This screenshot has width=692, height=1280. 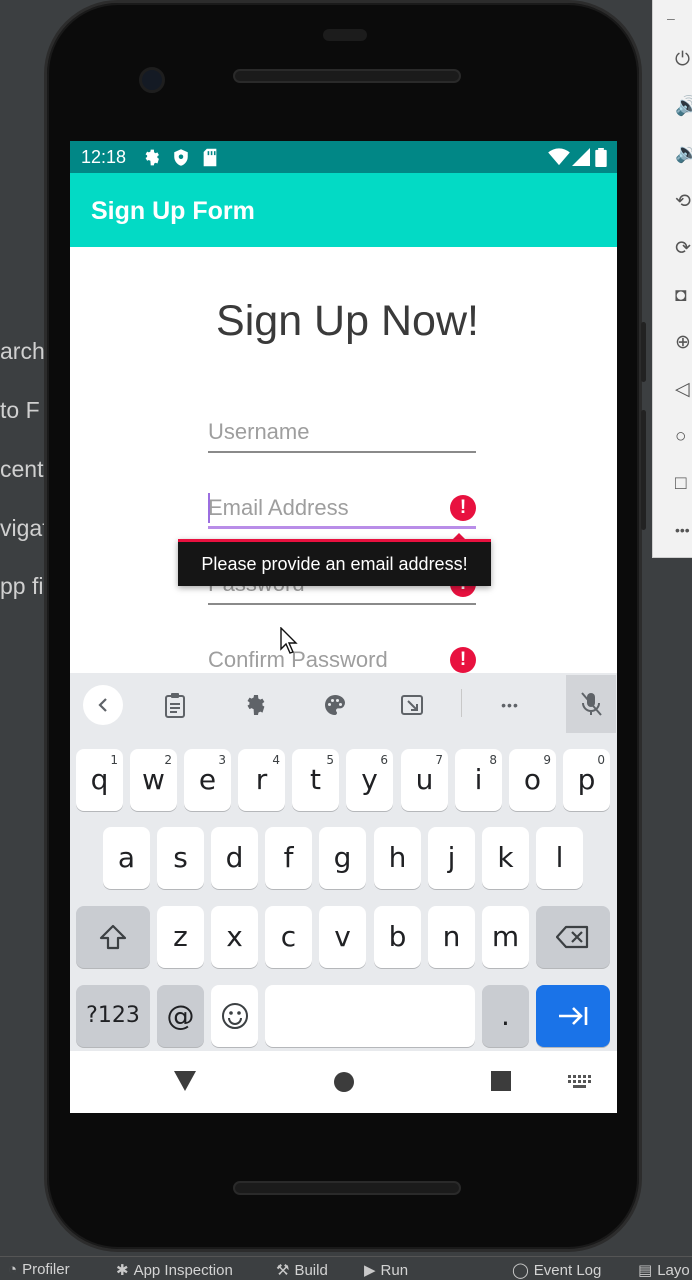 I want to click on key-k: k, so click(x=505, y=858).